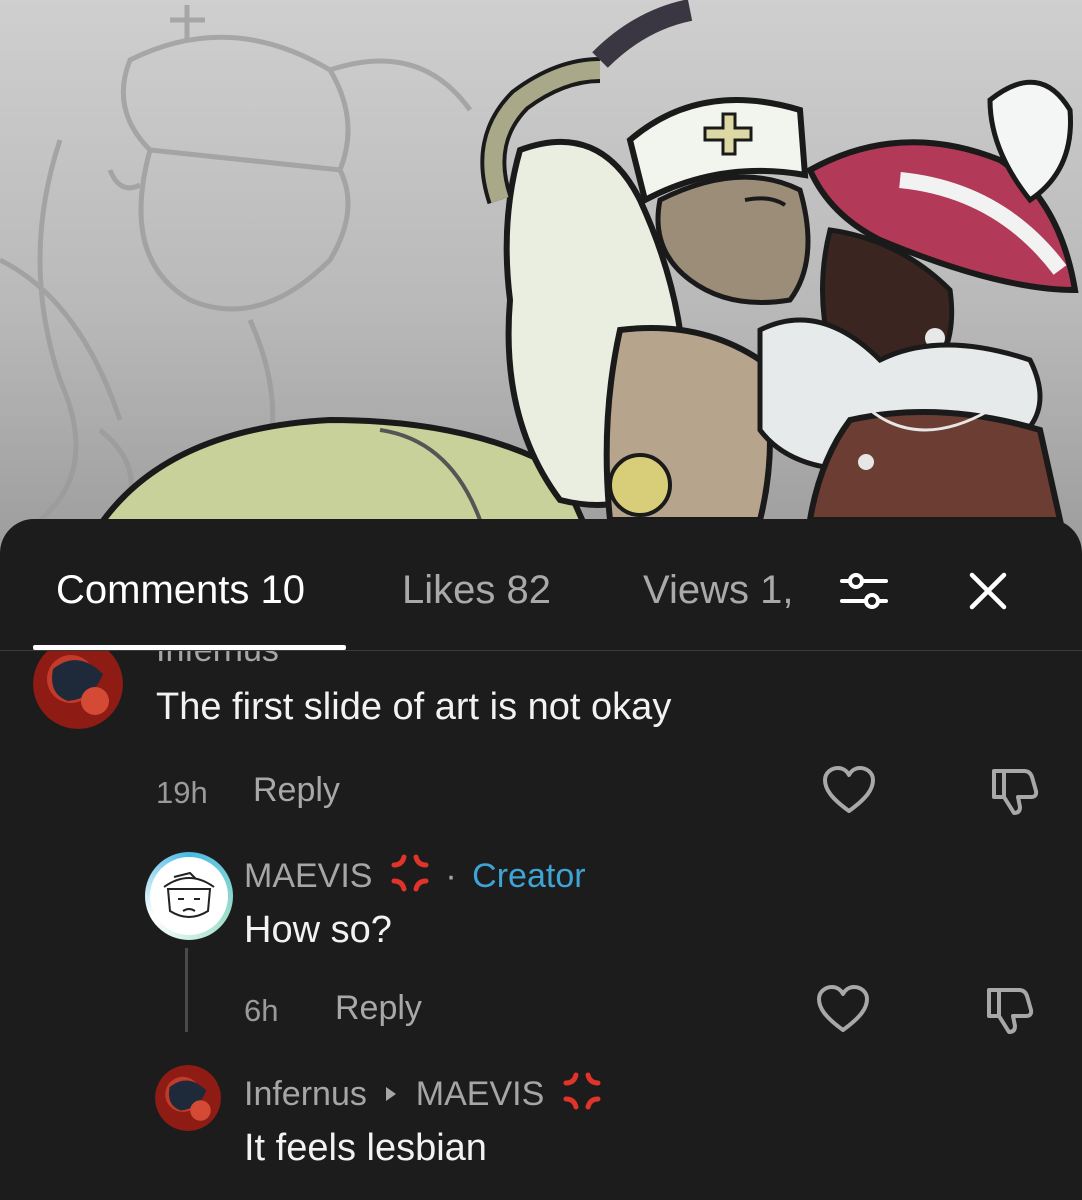 Image resolution: width=1082 pixels, height=1200 pixels. Describe the element at coordinates (864, 591) in the screenshot. I see `sliders-icon` at that location.